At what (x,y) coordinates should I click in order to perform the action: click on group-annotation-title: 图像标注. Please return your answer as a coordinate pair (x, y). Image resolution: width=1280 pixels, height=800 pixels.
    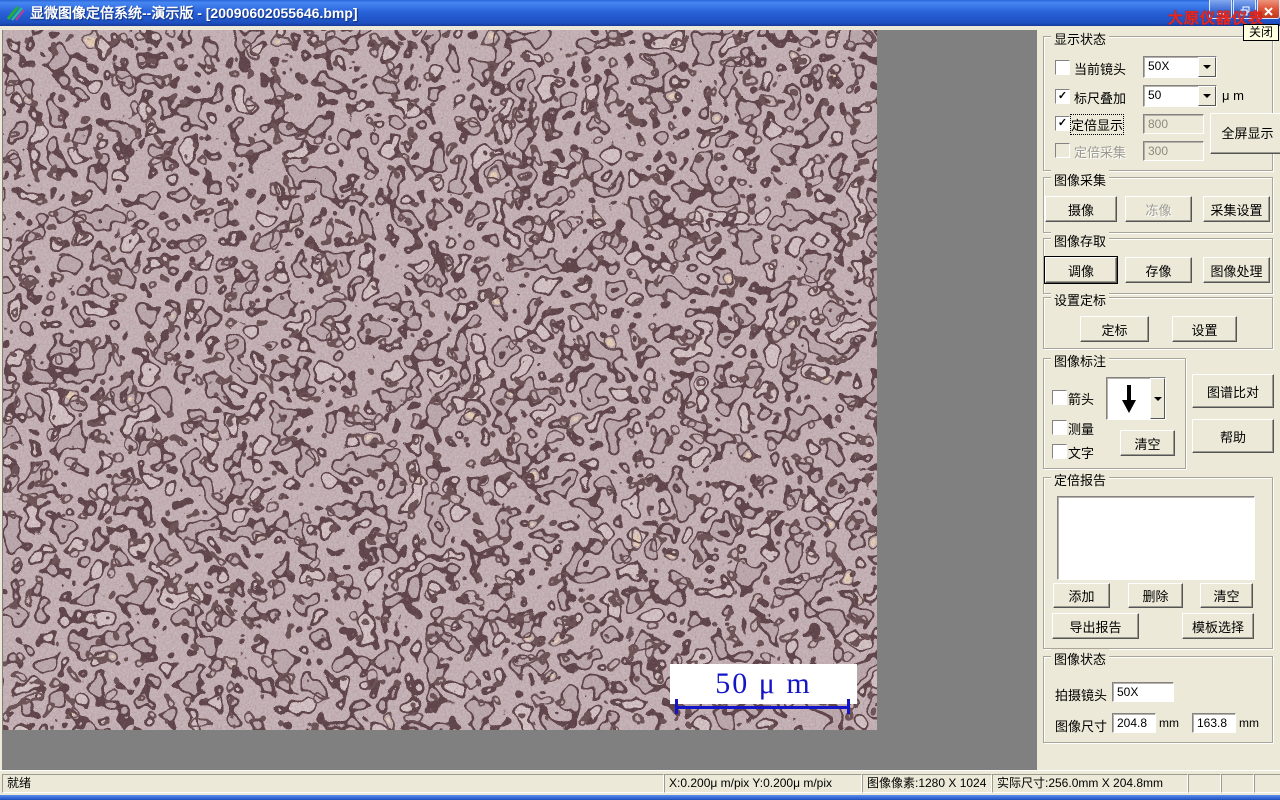
    Looking at the image, I should click on (1080, 360).